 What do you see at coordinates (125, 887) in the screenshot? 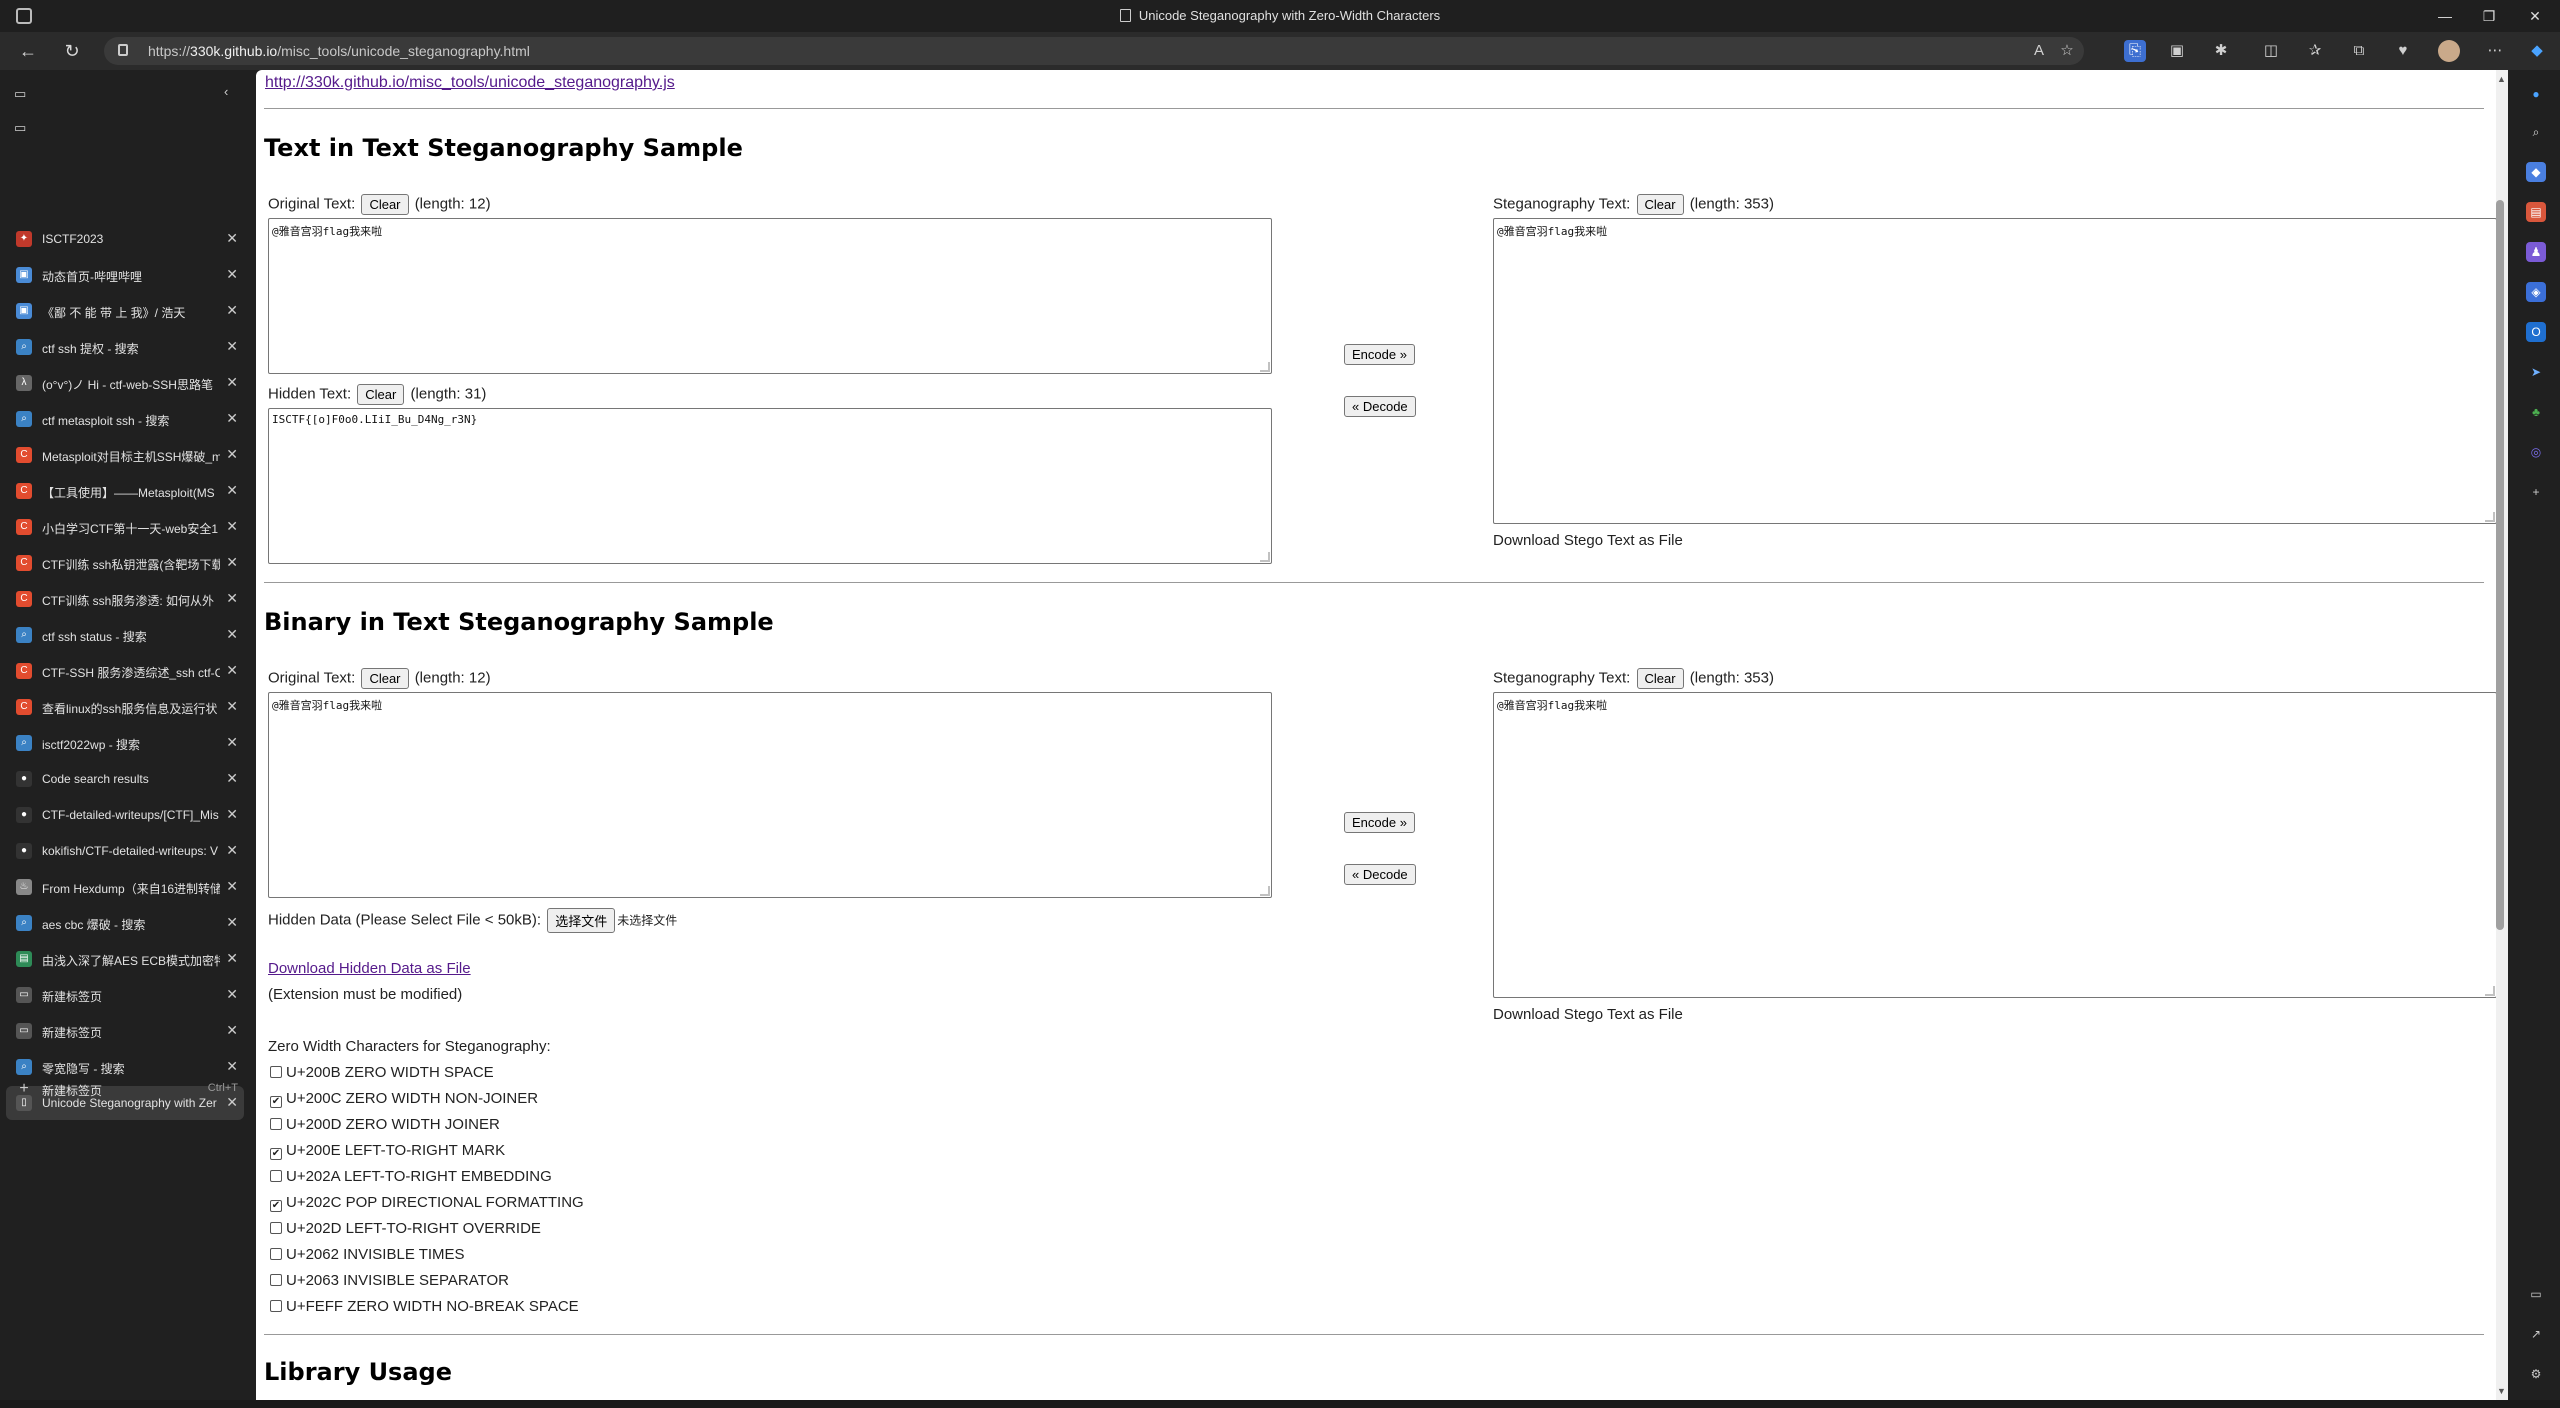
I see `sidebar-tab: ♨ From Hexdump（来自16进制转储 ✕` at bounding box center [125, 887].